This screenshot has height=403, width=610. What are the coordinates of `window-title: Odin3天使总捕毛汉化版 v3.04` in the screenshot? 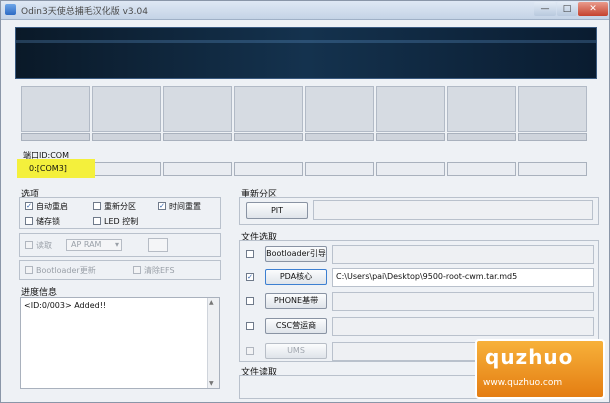 It's located at (84, 12).